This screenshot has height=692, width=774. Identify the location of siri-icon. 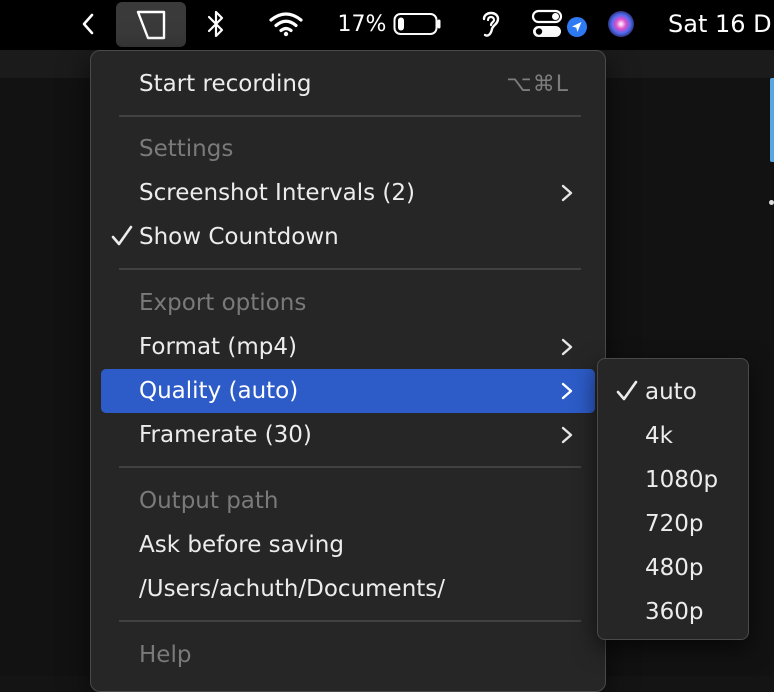
(621, 24).